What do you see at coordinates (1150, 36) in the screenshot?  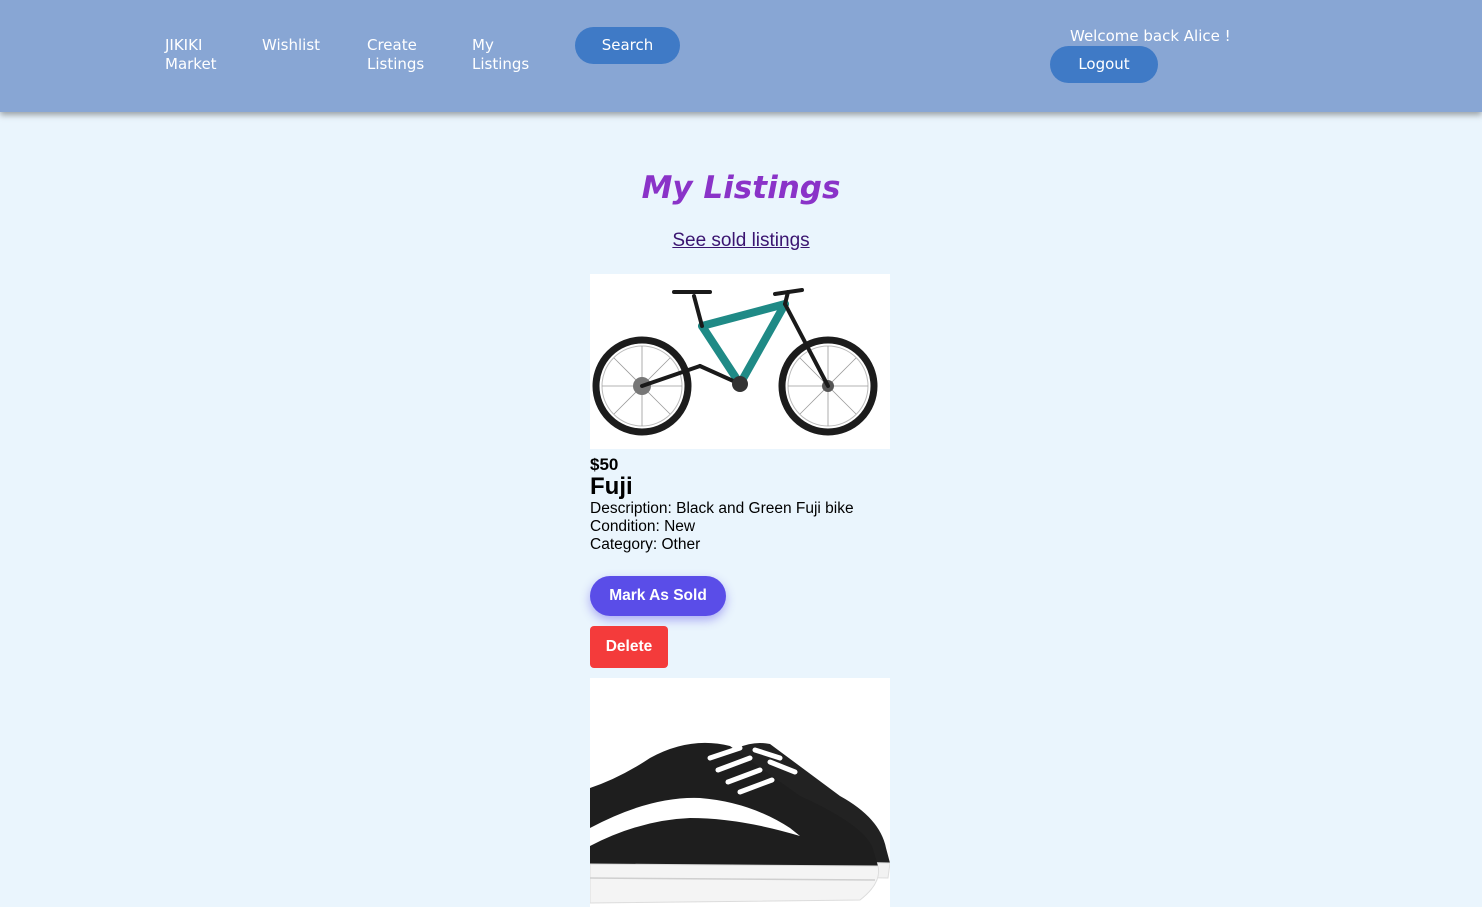 I see `welcome-text: Welcome back Alice !` at bounding box center [1150, 36].